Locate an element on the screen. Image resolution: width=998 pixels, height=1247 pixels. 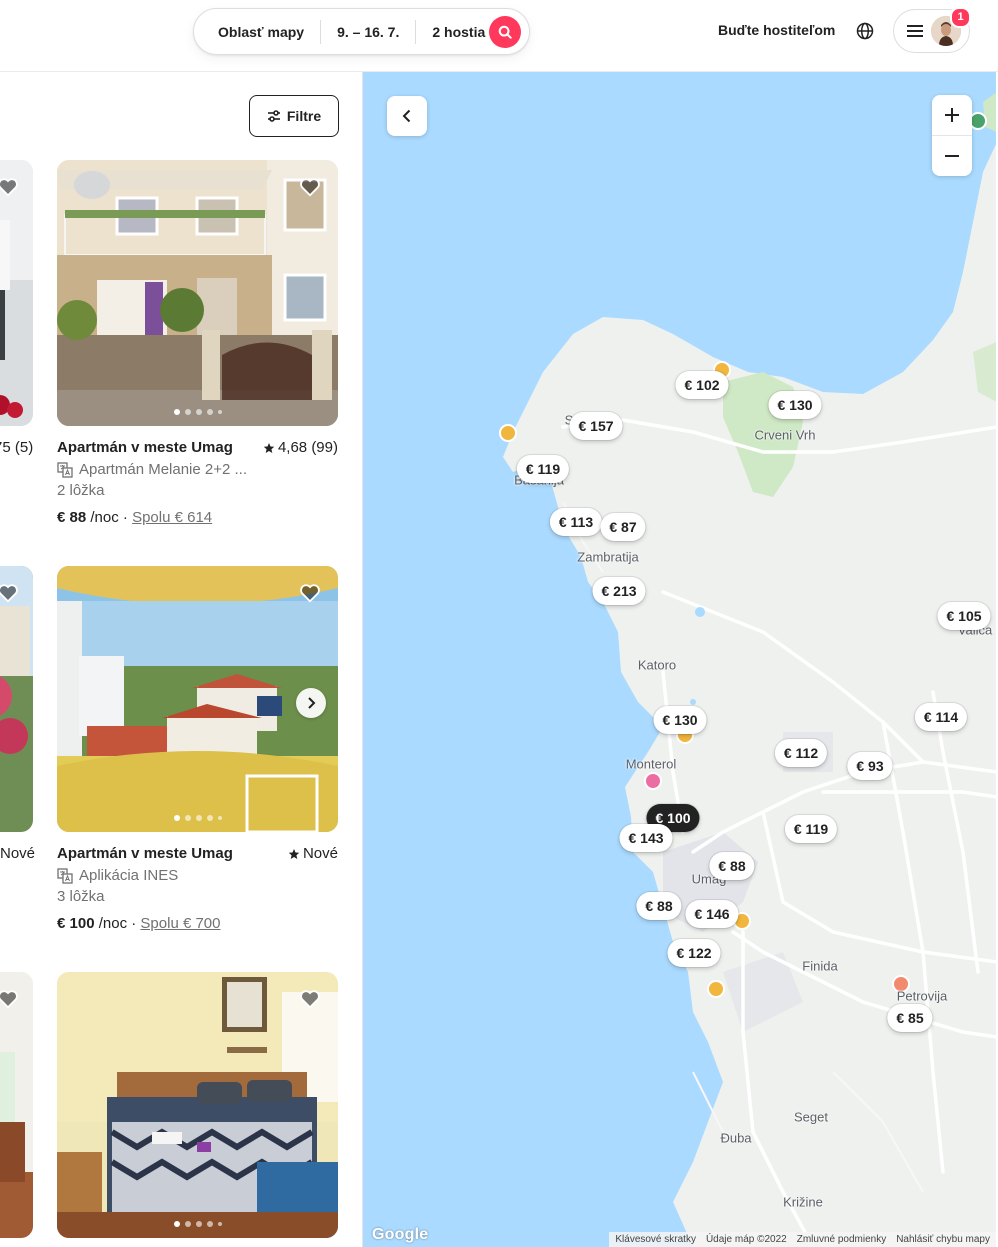
user-menu-button: 1 is located at coordinates (932, 30).